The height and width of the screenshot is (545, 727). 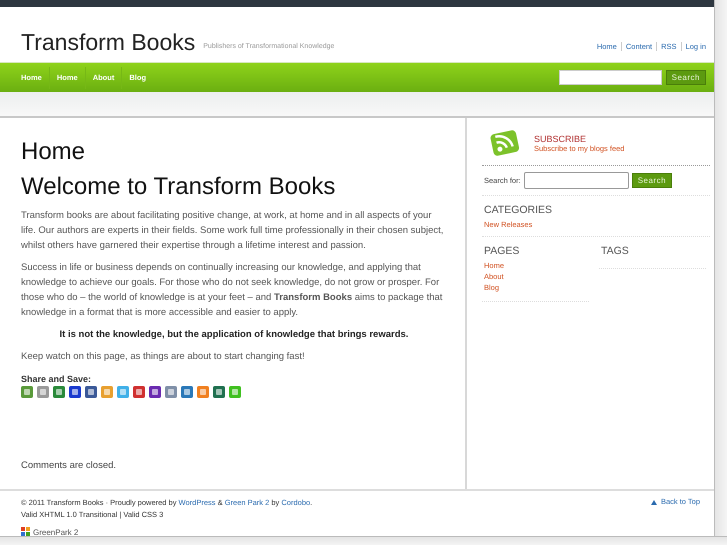 I want to click on comments-closed-note: Comments are closed., so click(x=69, y=465).